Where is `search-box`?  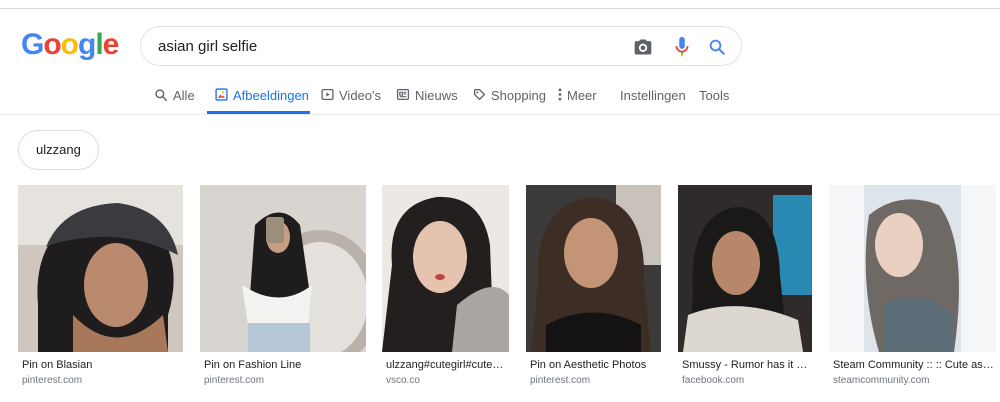
search-box is located at coordinates (441, 46).